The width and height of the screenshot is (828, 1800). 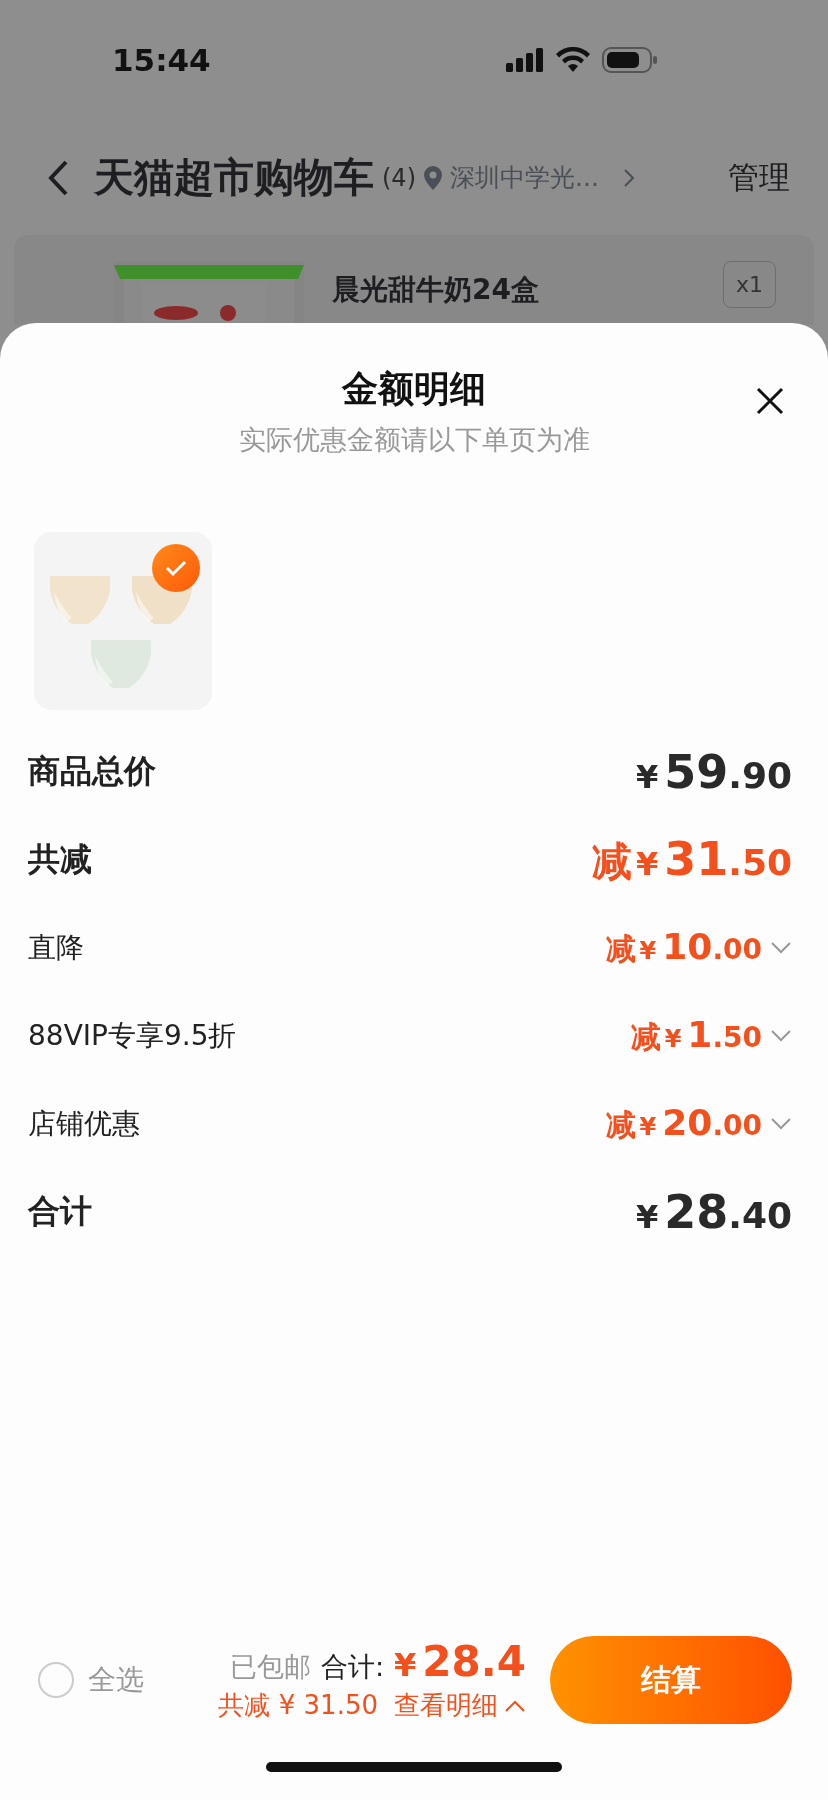 What do you see at coordinates (234, 177) in the screenshot?
I see `page-title: 天猫超市购物车` at bounding box center [234, 177].